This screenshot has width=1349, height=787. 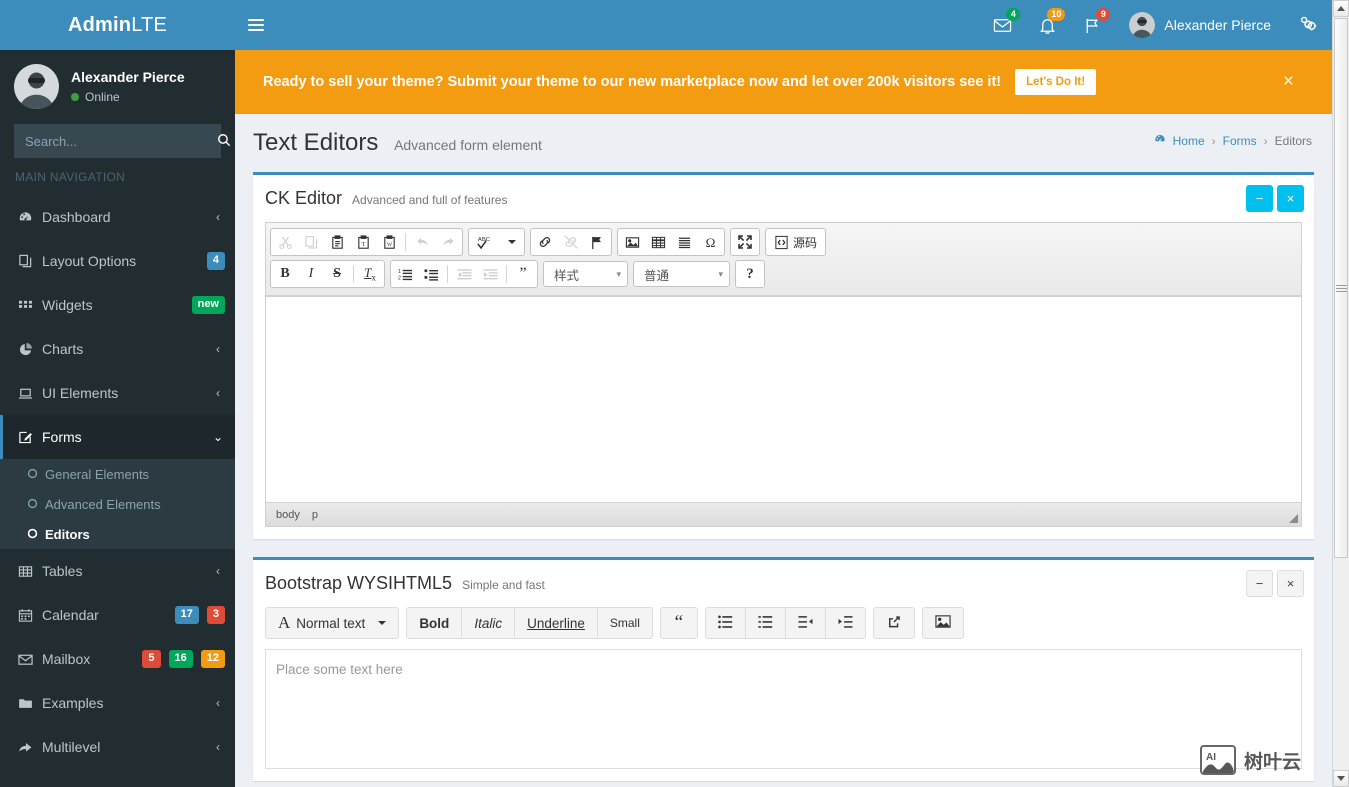 I want to click on cut-icon, so click(x=285, y=242).